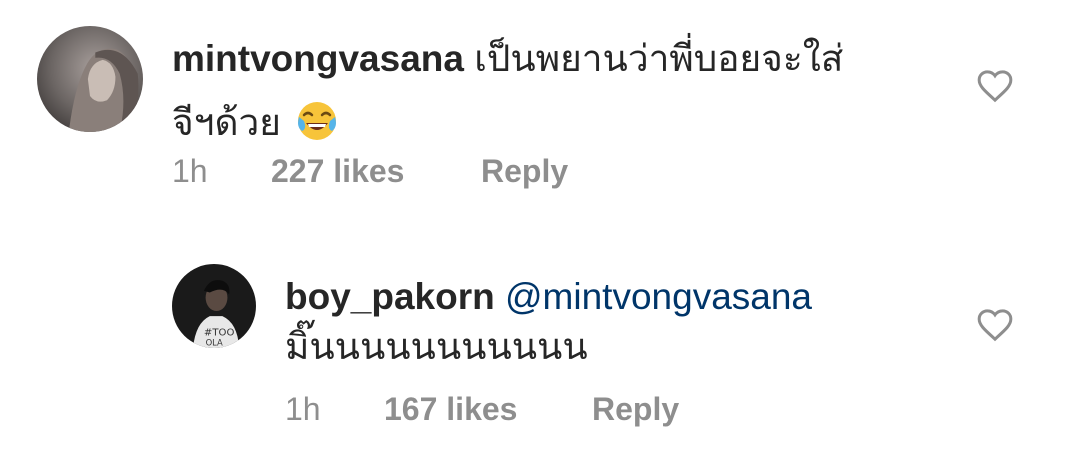 This screenshot has width=1080, height=455. Describe the element at coordinates (226, 122) in the screenshot. I see `comment-text-line2: จีฯด้วย` at that location.